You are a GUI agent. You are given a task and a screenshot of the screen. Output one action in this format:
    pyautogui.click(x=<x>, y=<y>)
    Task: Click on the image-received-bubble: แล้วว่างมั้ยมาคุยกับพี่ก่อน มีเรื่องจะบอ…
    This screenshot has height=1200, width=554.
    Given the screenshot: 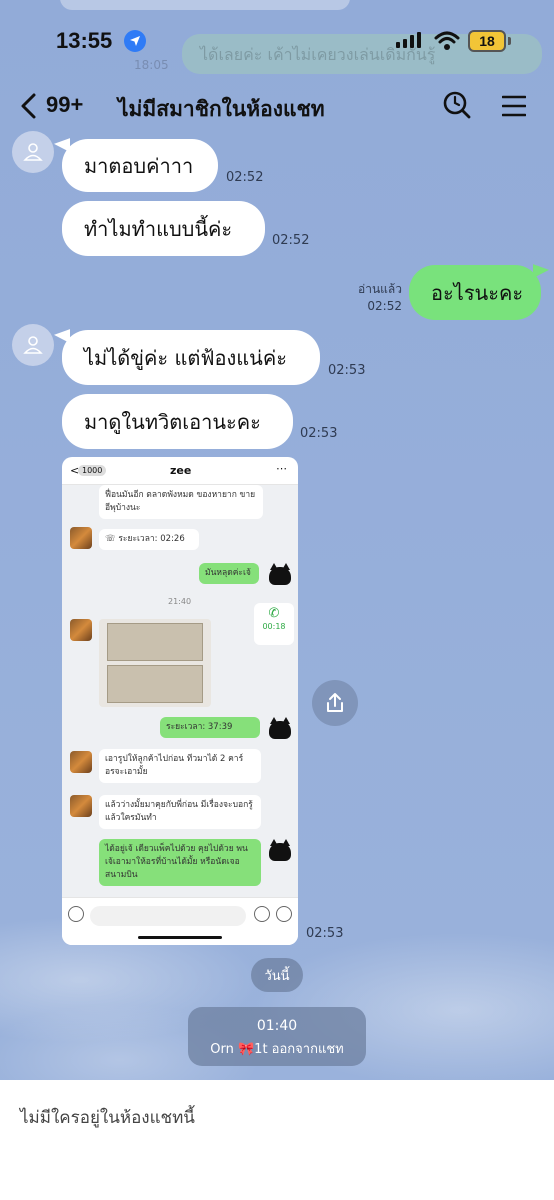 What is the action you would take?
    pyautogui.click(x=180, y=812)
    